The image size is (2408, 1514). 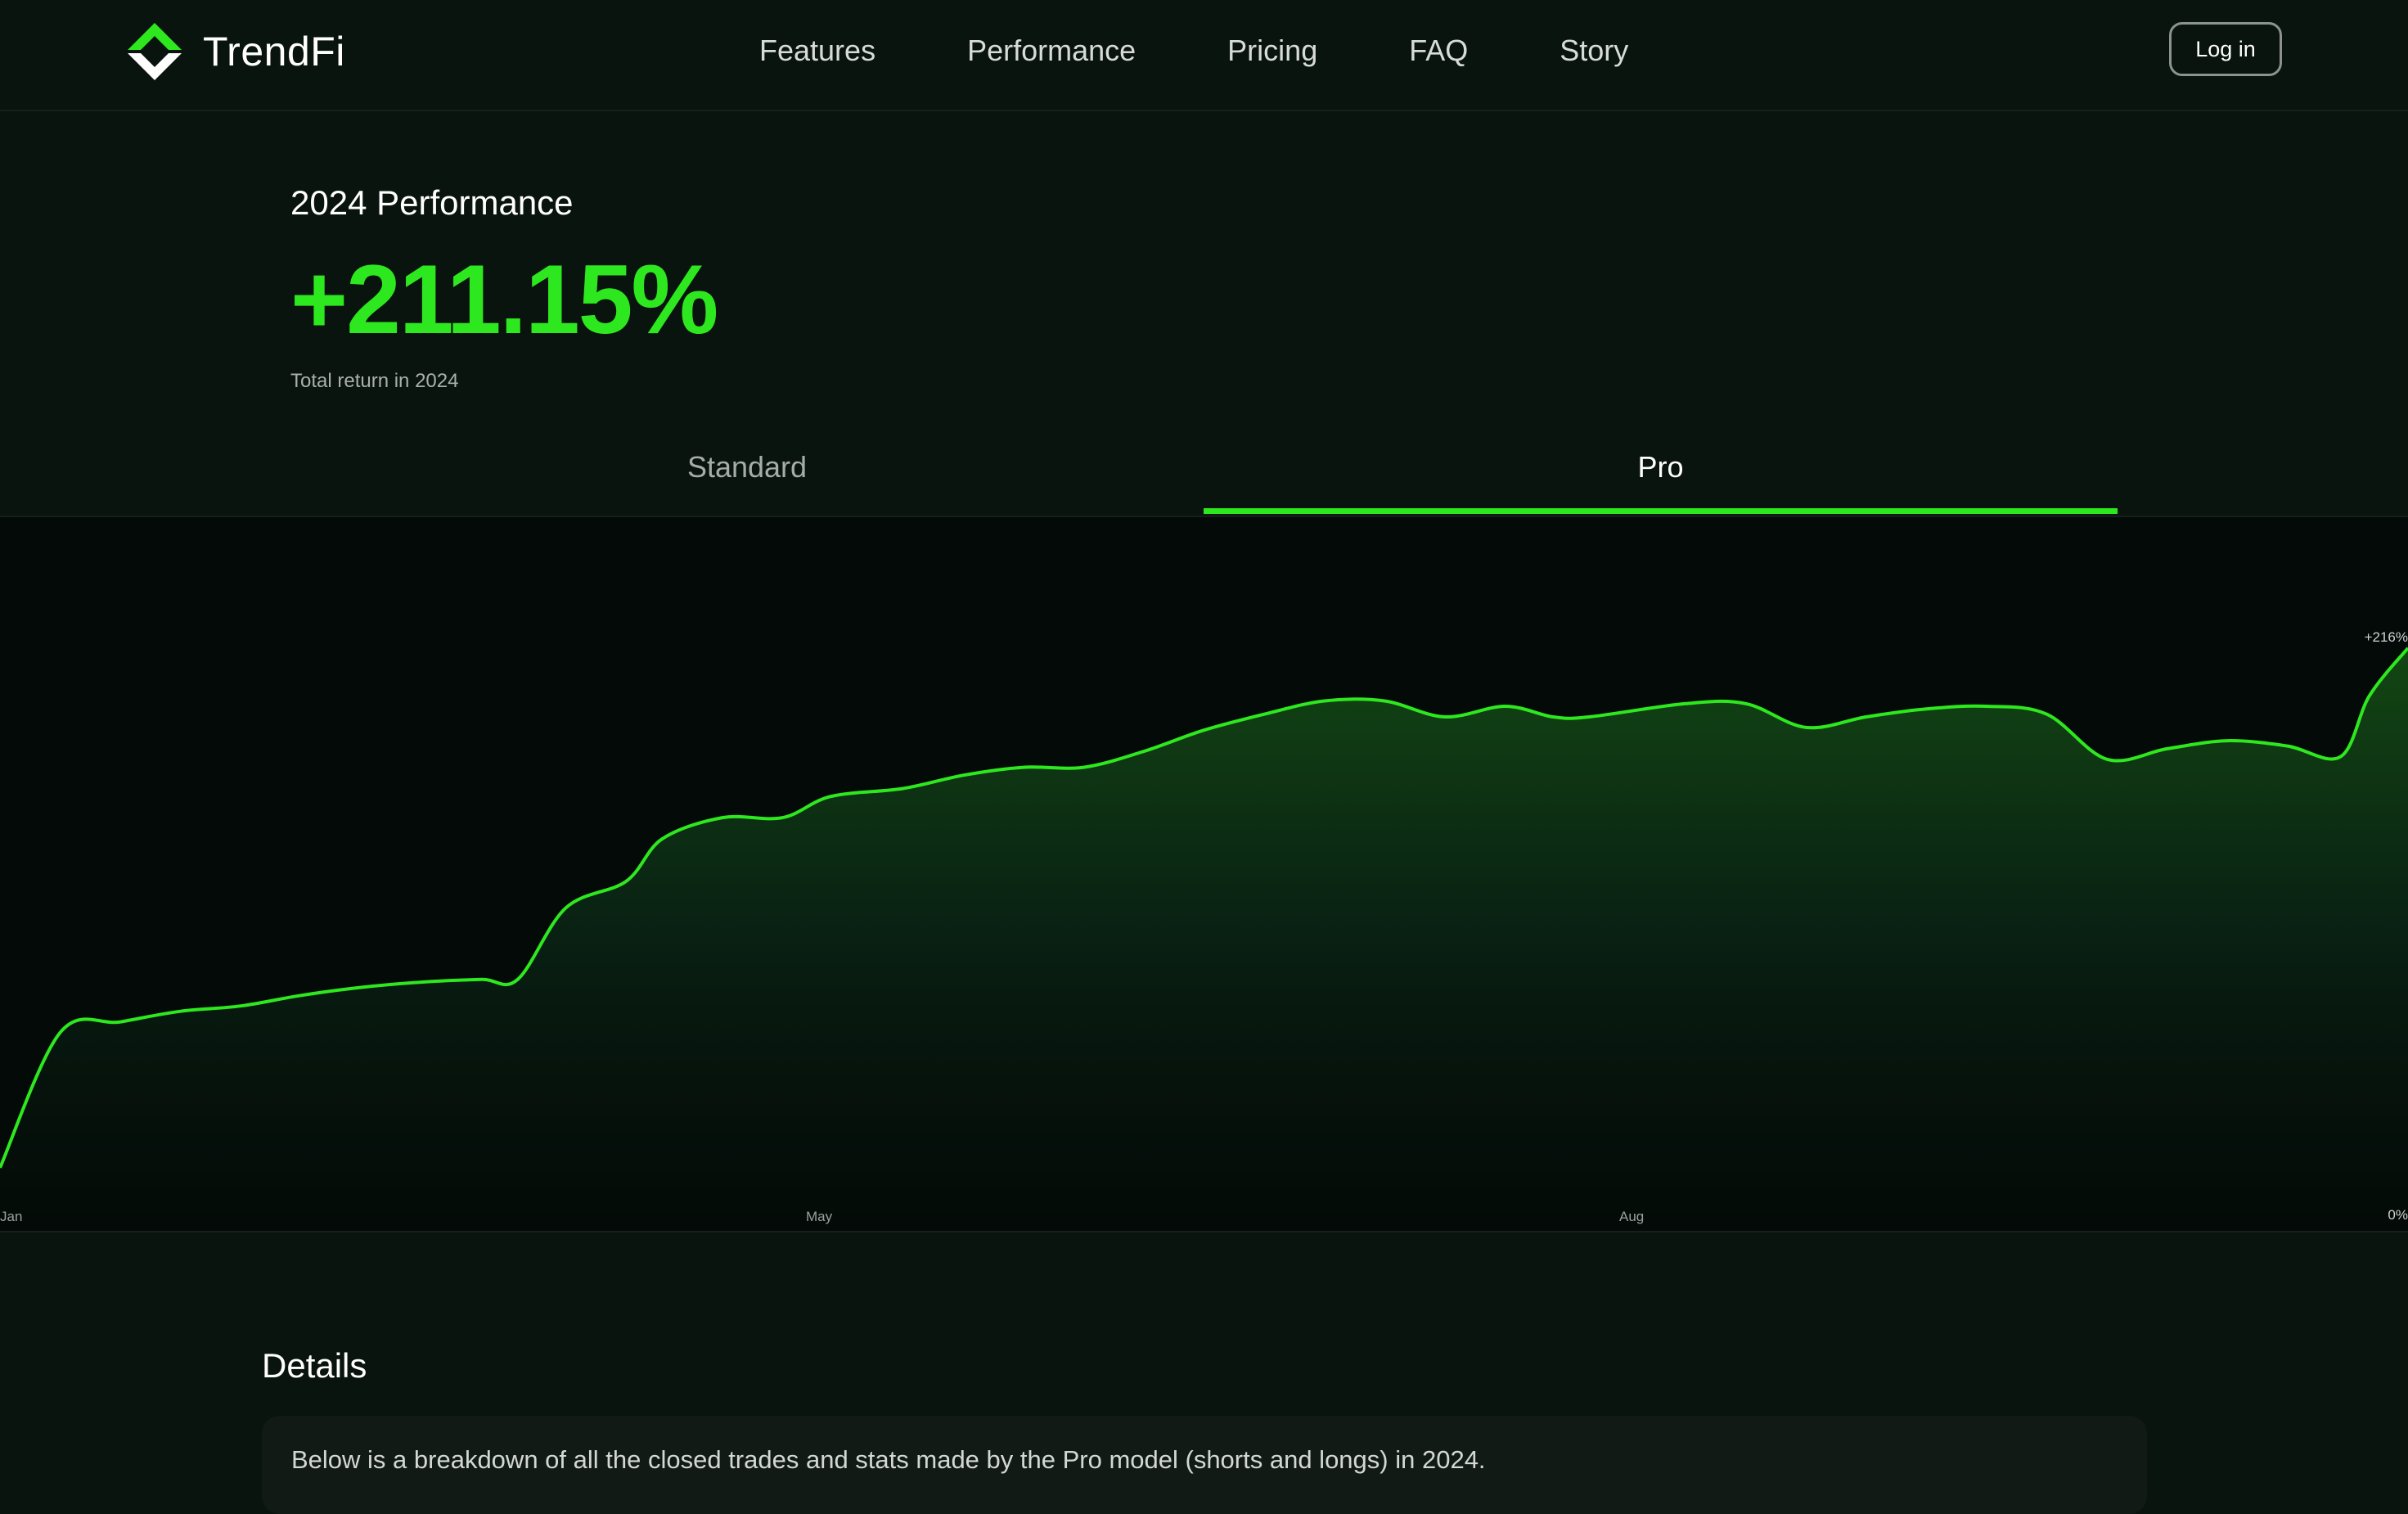 I want to click on y-end-value-label: +216%, so click(x=2387, y=637).